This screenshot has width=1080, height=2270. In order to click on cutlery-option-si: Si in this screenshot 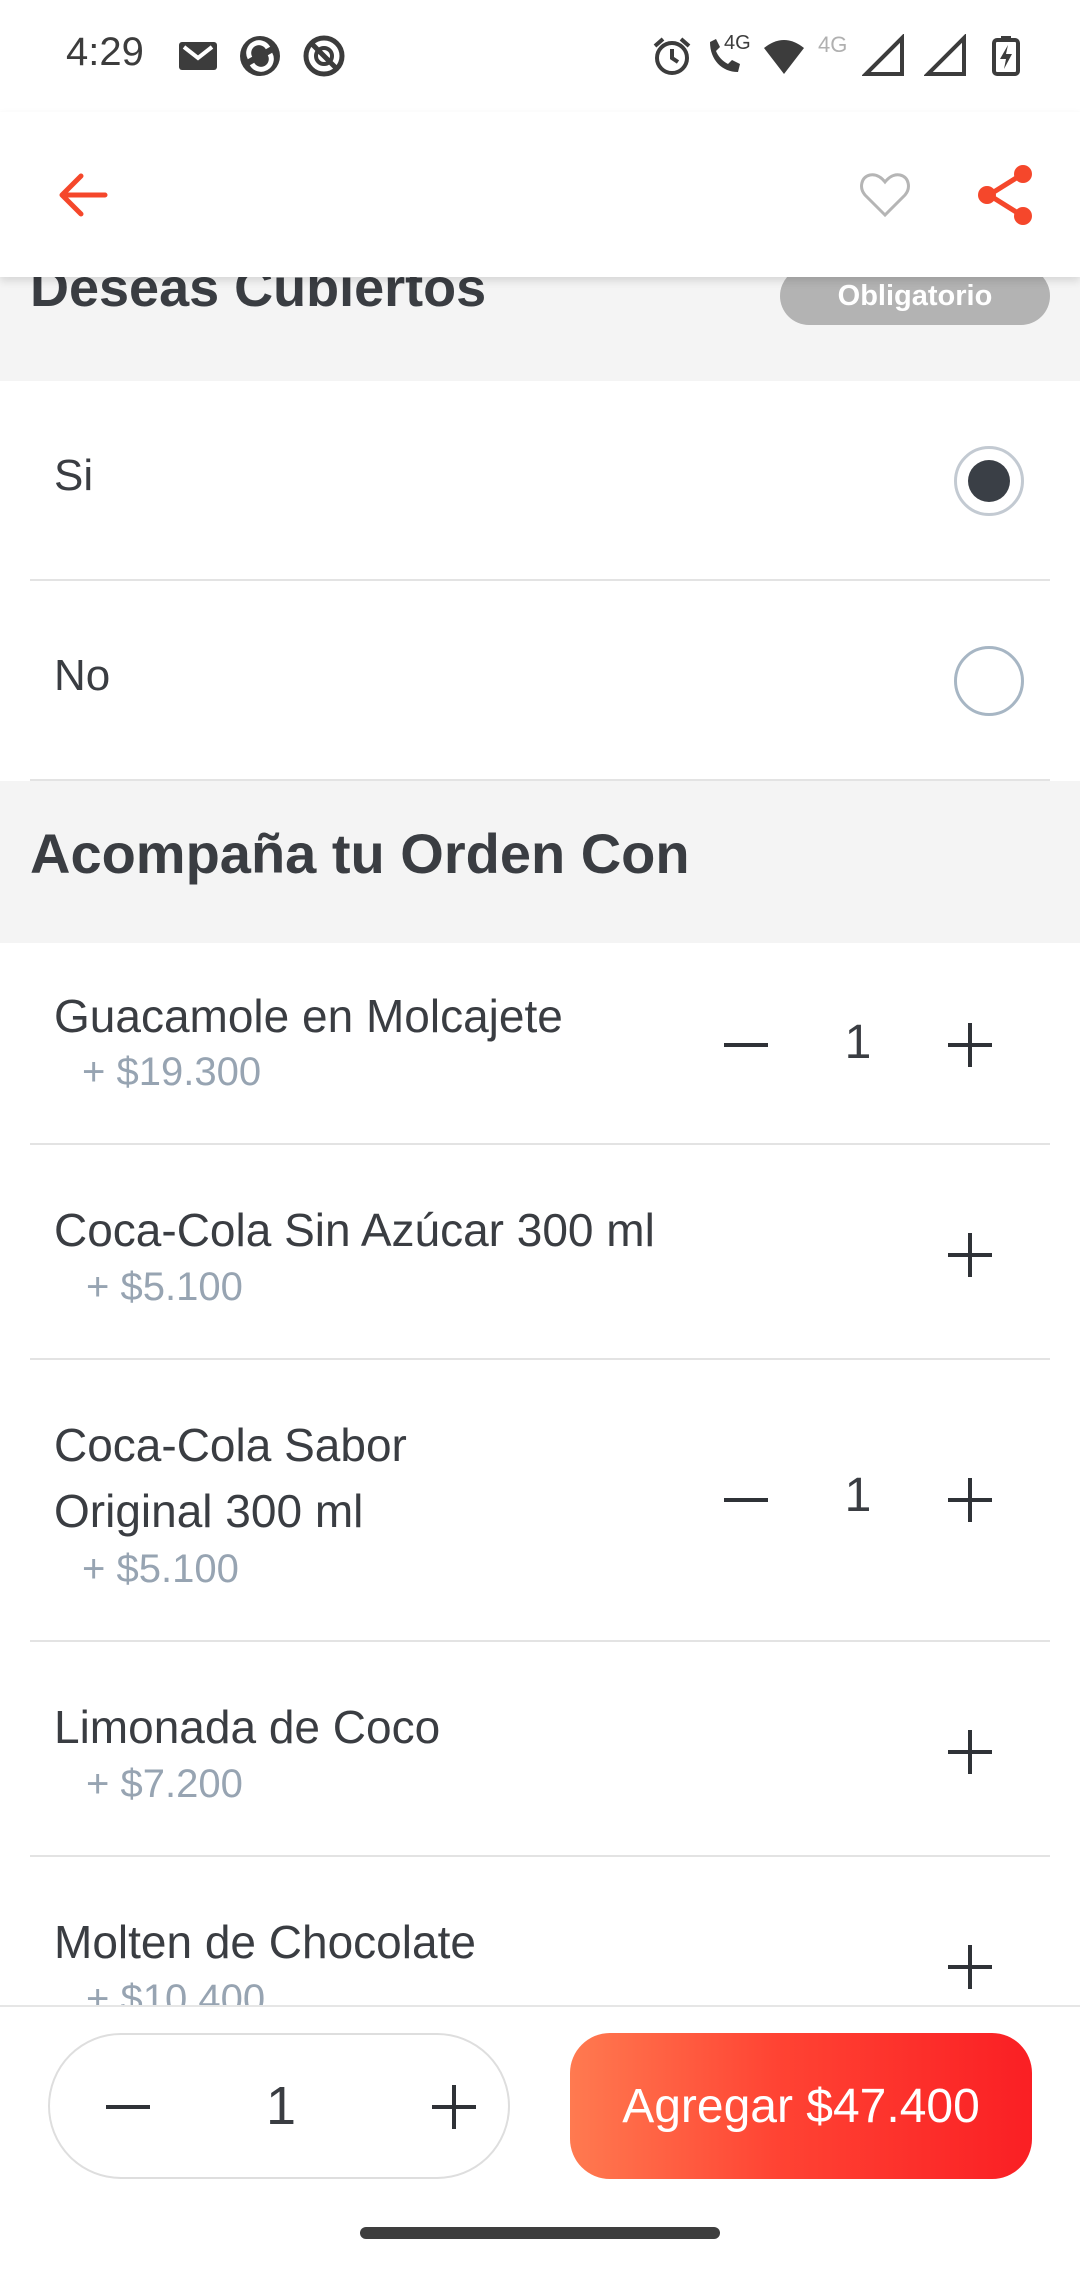, I will do `click(540, 481)`.